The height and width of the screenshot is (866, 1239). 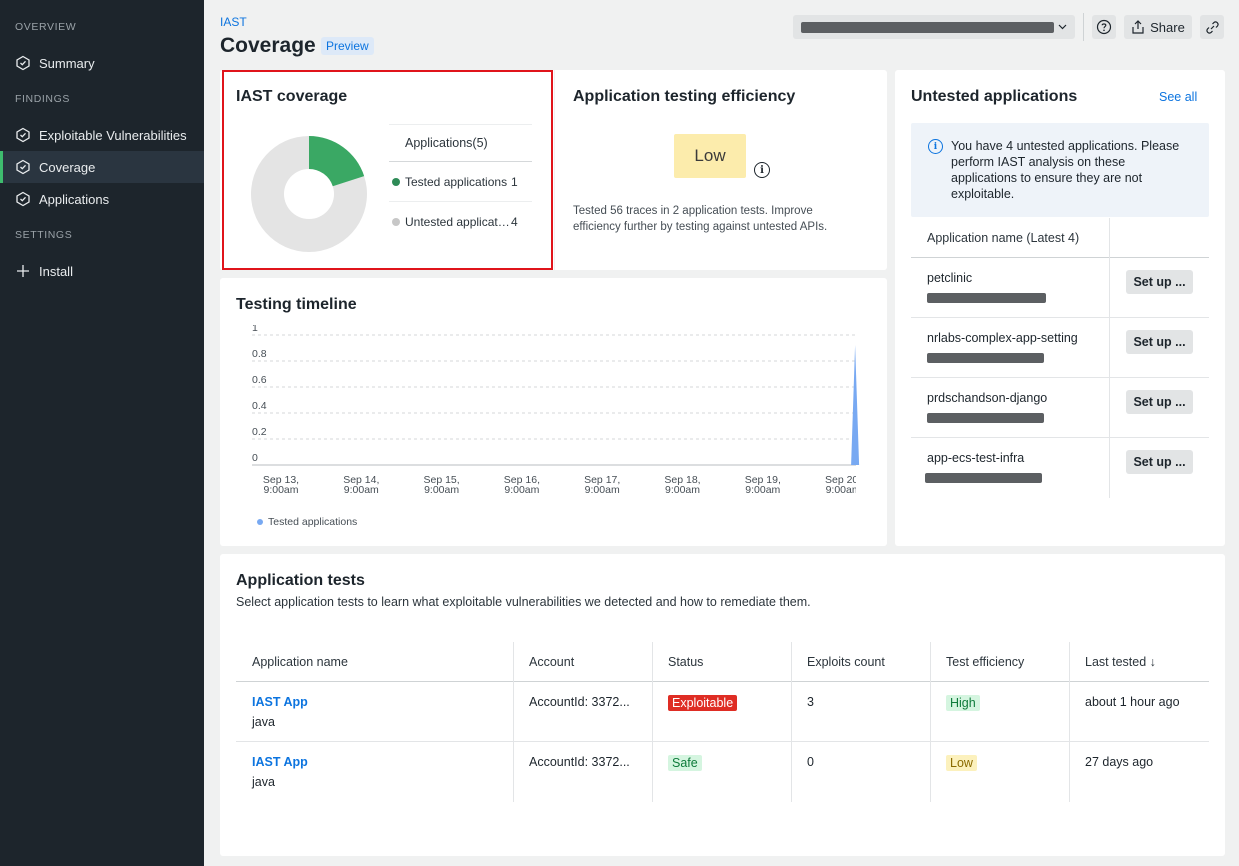 What do you see at coordinates (1003, 238) in the screenshot?
I see `column-header-app-name: Application name (Latest 4)` at bounding box center [1003, 238].